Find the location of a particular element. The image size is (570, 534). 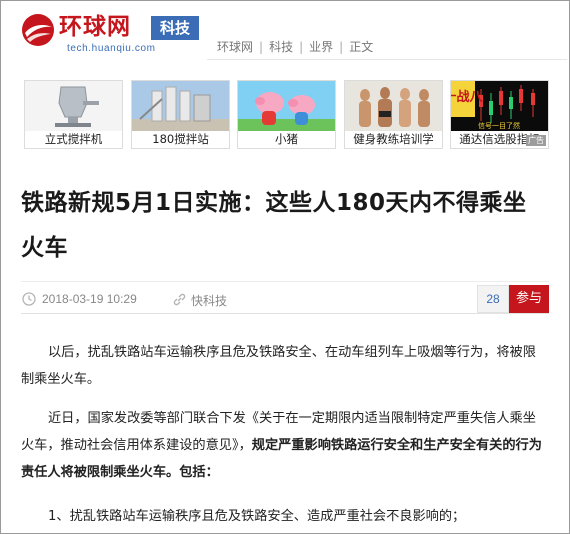

comment-count: 28 is located at coordinates (493, 299).